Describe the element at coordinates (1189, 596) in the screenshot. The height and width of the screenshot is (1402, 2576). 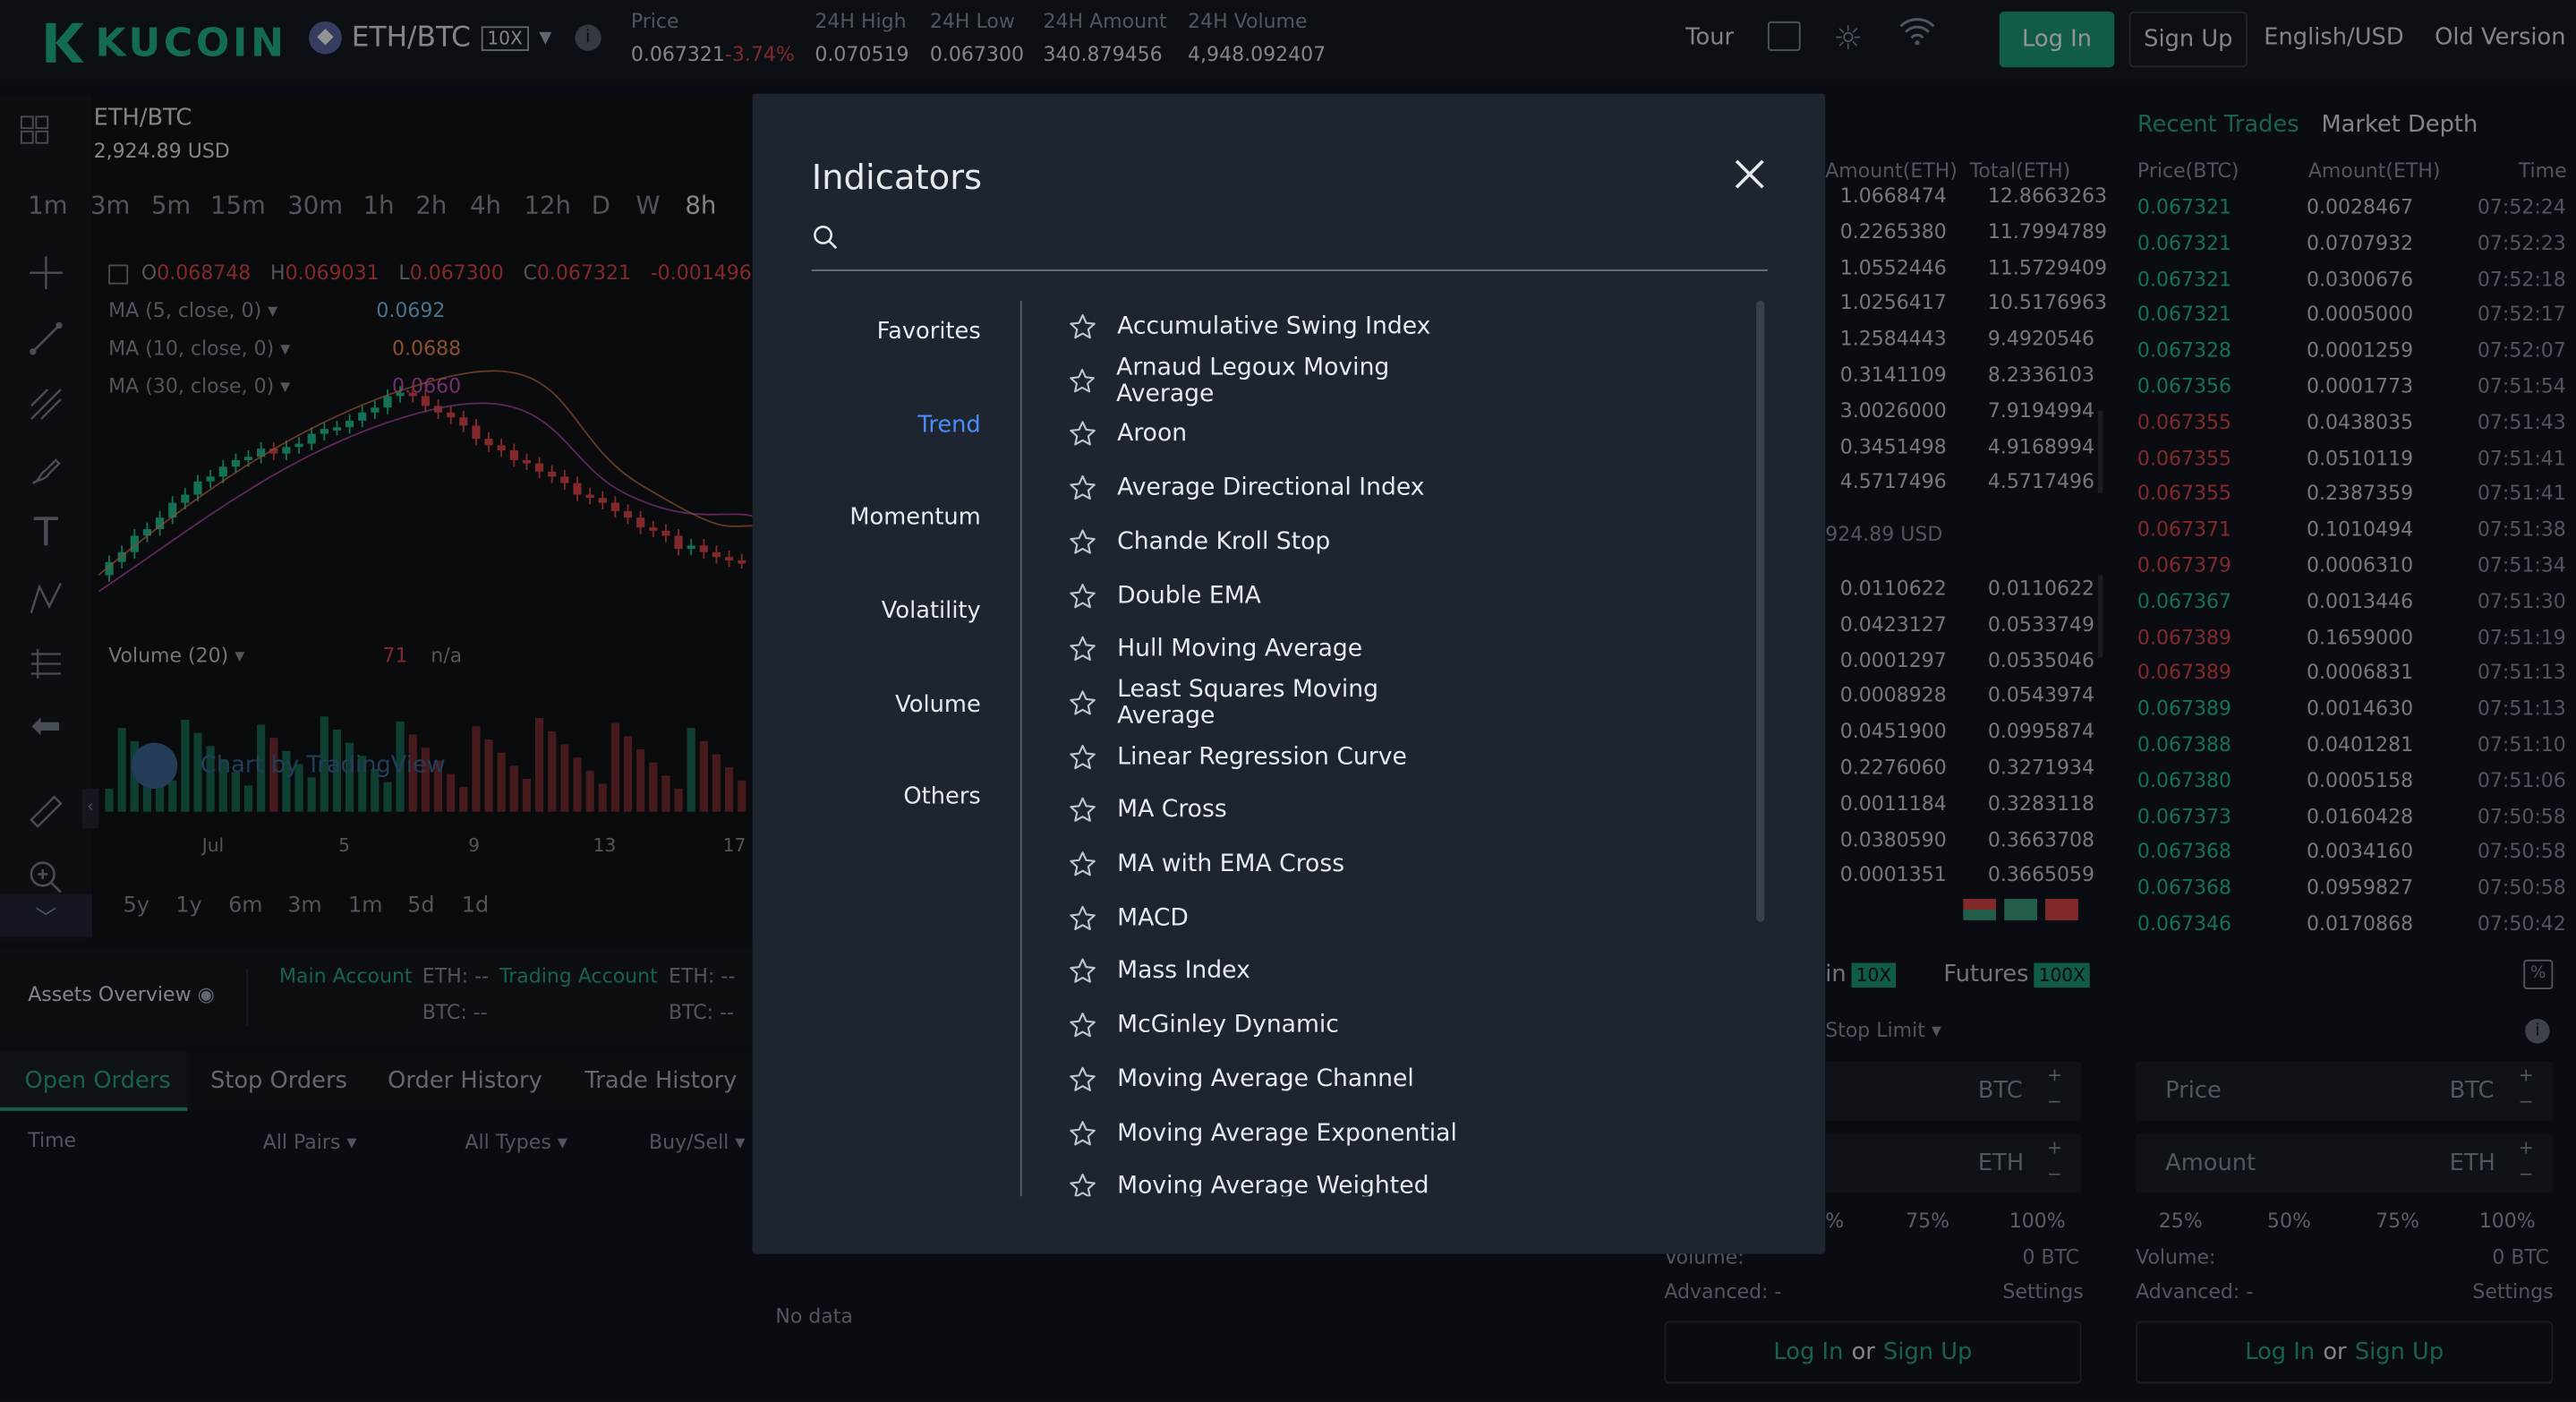
I see `indicator-name: Double EMA` at that location.